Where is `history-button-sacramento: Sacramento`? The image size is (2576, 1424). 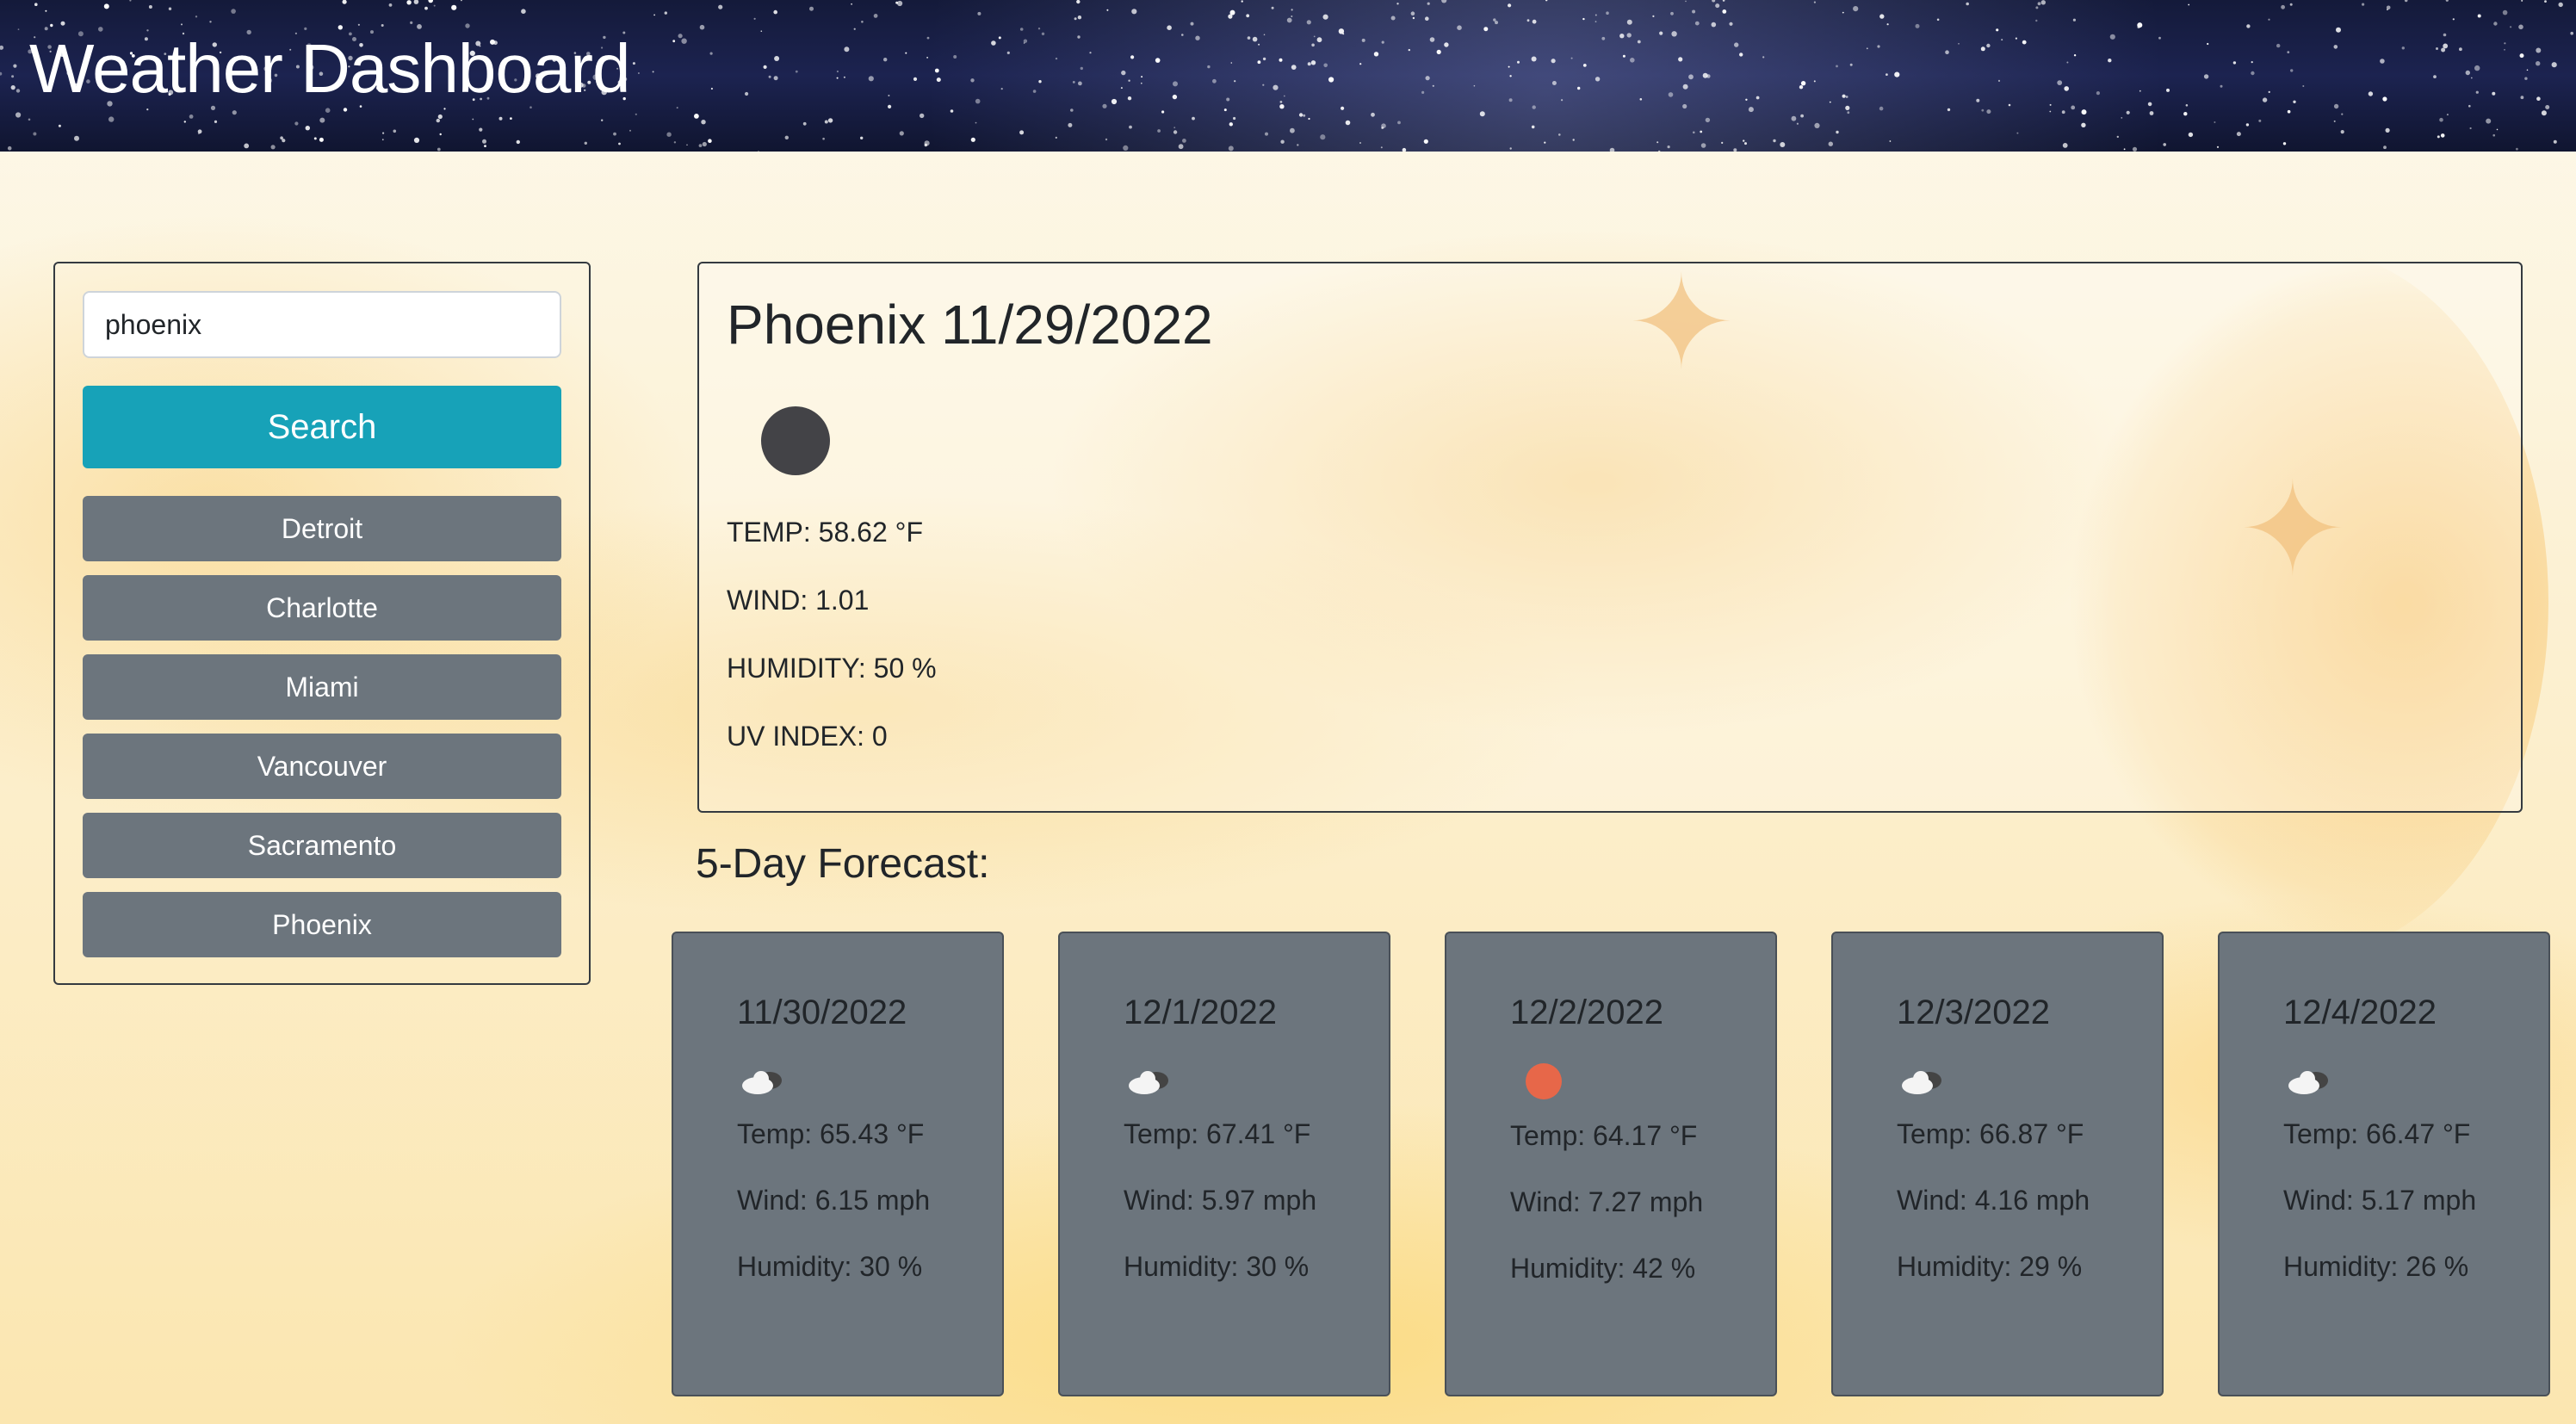
history-button-sacramento: Sacramento is located at coordinates (322, 845).